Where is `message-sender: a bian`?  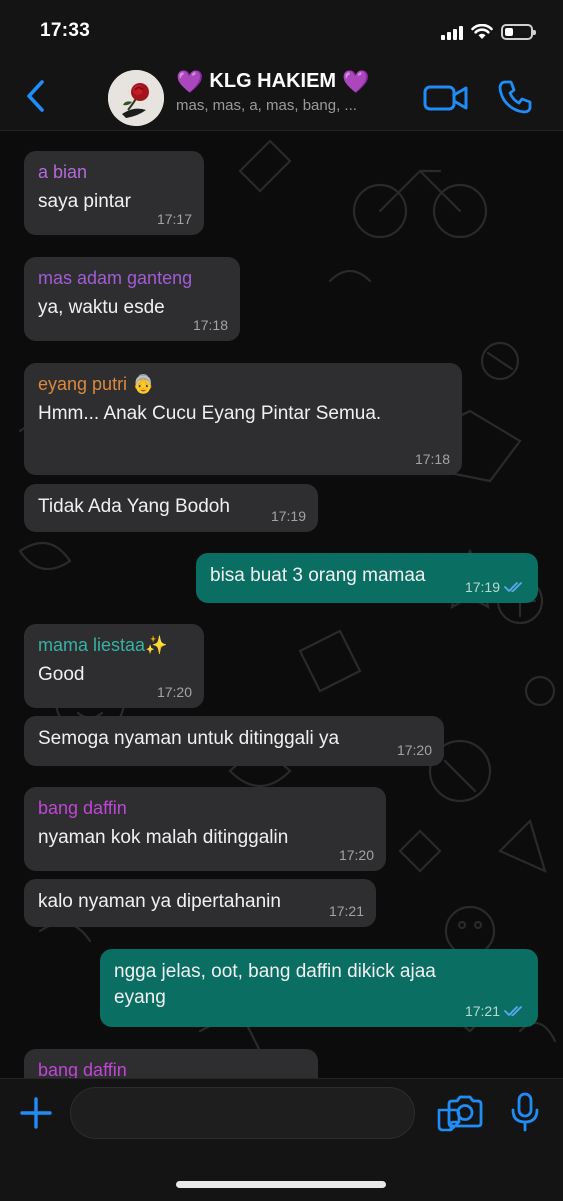
message-sender: a bian is located at coordinates (63, 172).